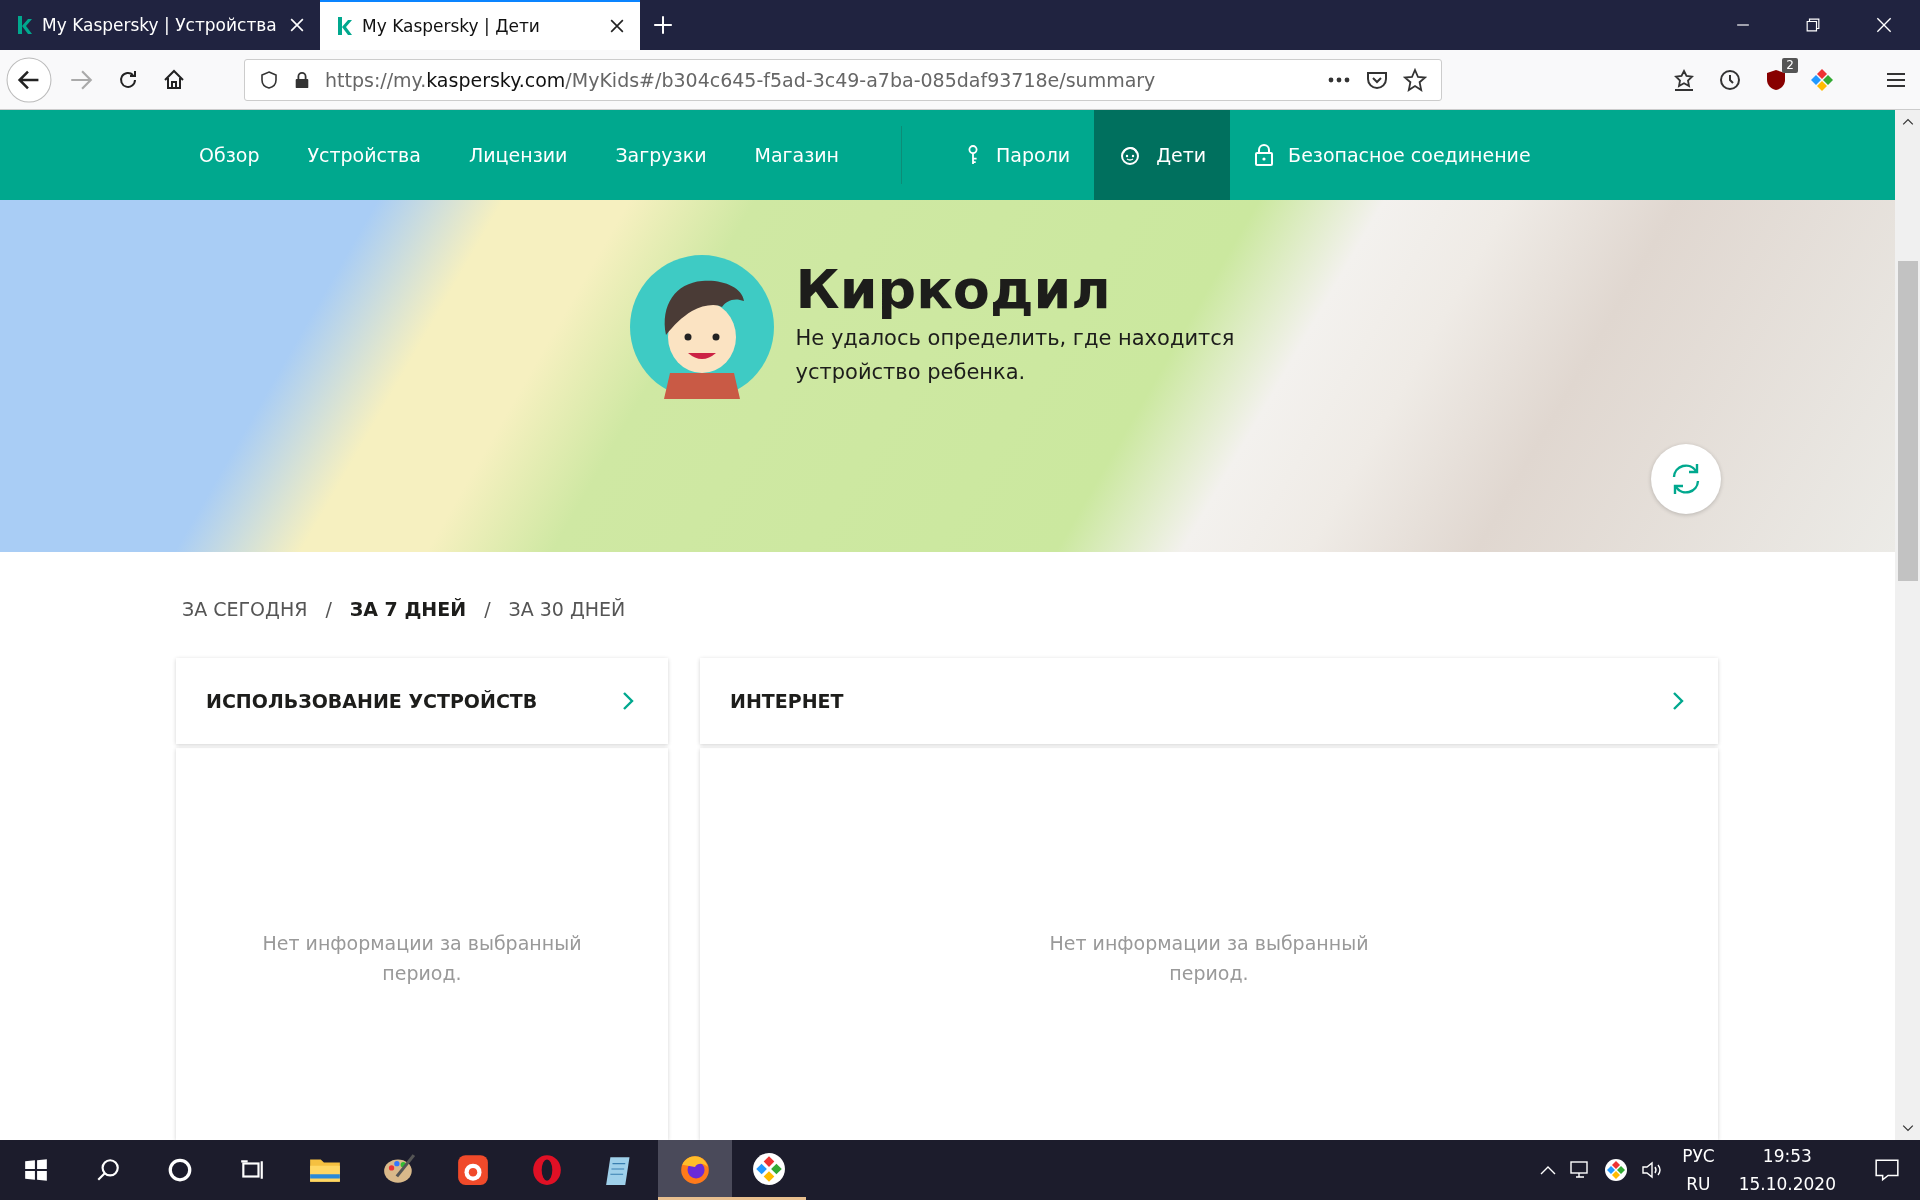 This screenshot has width=1920, height=1200. Describe the element at coordinates (1684, 79) in the screenshot. I see `library-star-icon` at that location.